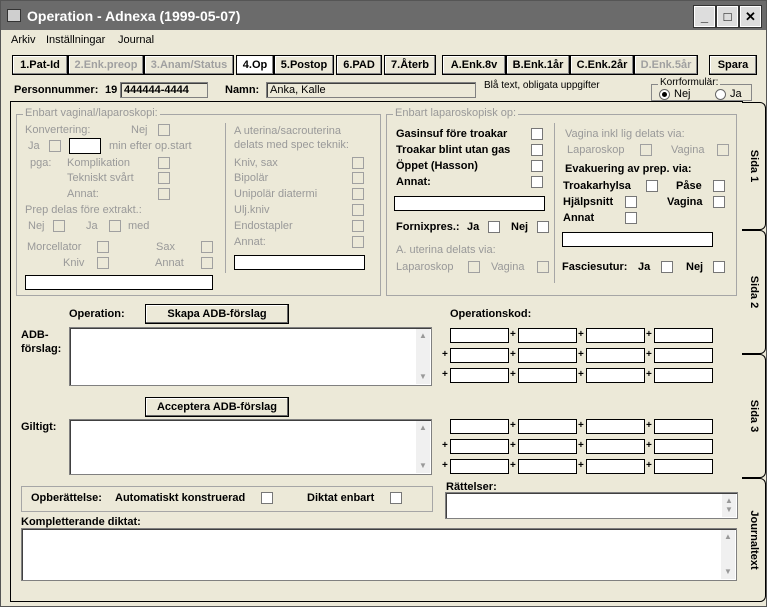 This screenshot has width=767, height=607. Describe the element at coordinates (164, 130) in the screenshot. I see `konvertering-nej-checkbox` at that location.